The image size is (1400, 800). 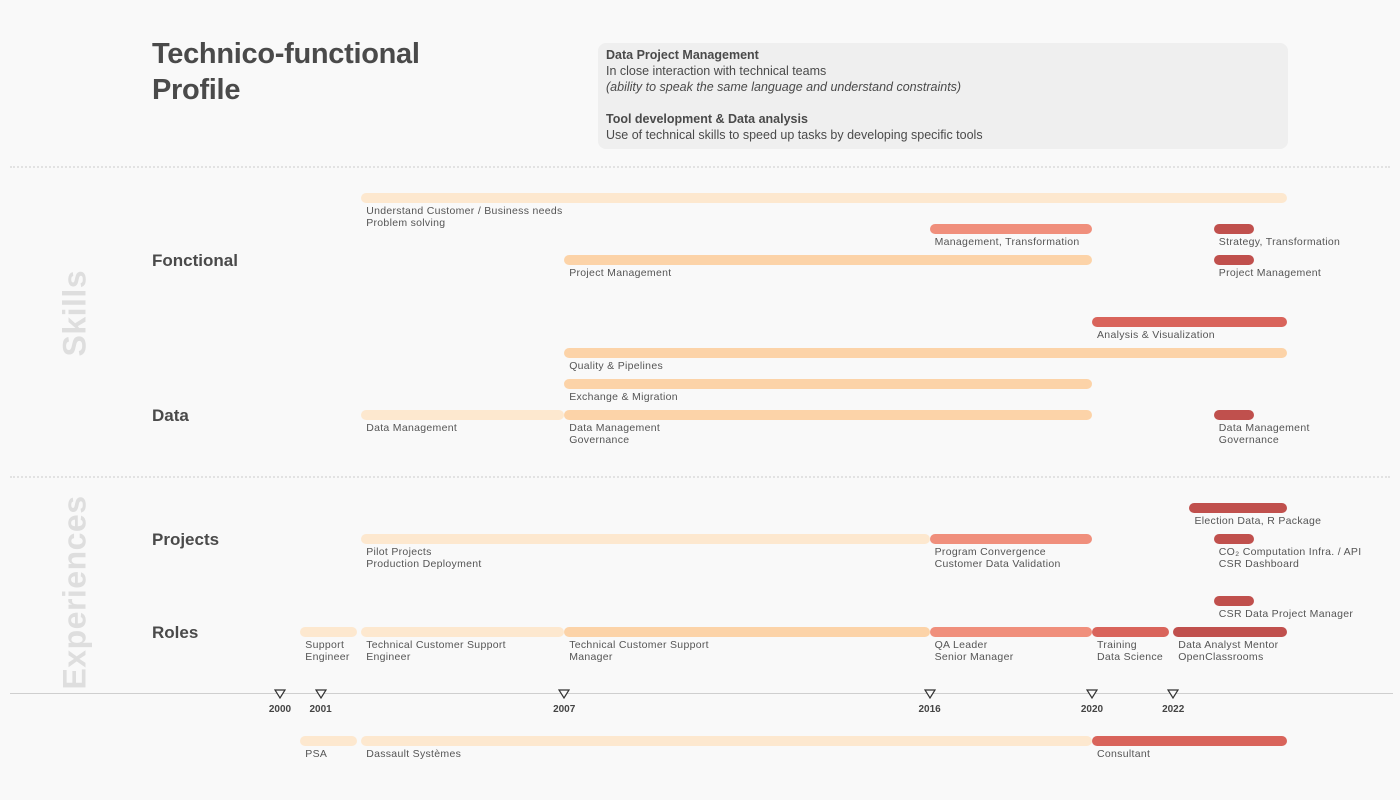 I want to click on timeline-bar-label: Analysis & Visualization, so click(x=1156, y=335).